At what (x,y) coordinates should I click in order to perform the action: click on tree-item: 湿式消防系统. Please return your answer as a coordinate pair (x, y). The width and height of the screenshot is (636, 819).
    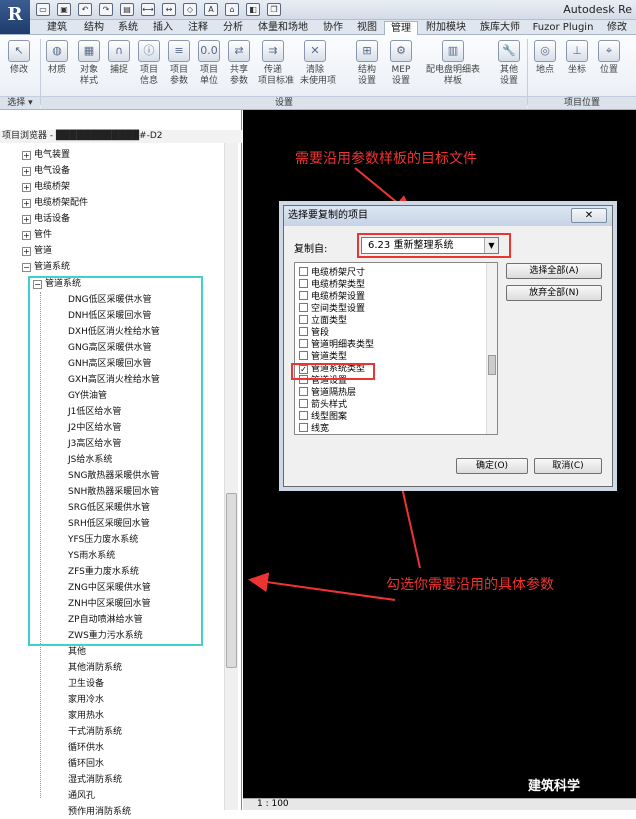
    Looking at the image, I should click on (95, 780).